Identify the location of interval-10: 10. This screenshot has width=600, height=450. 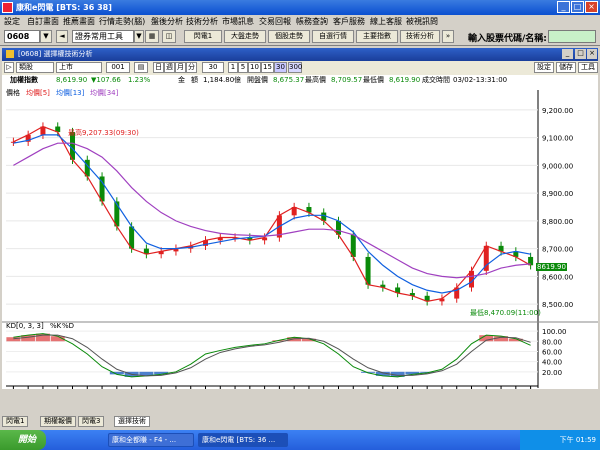
(254, 67).